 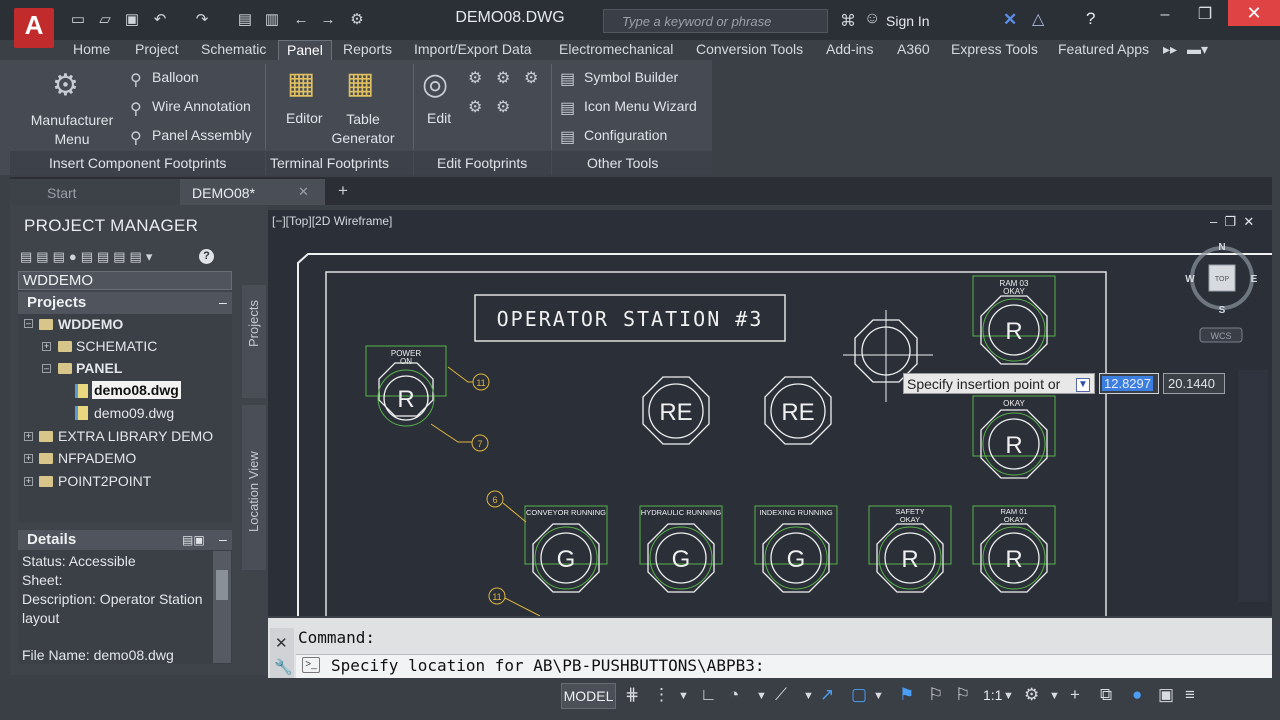 I want to click on redo-icon: ↷, so click(x=202, y=20).